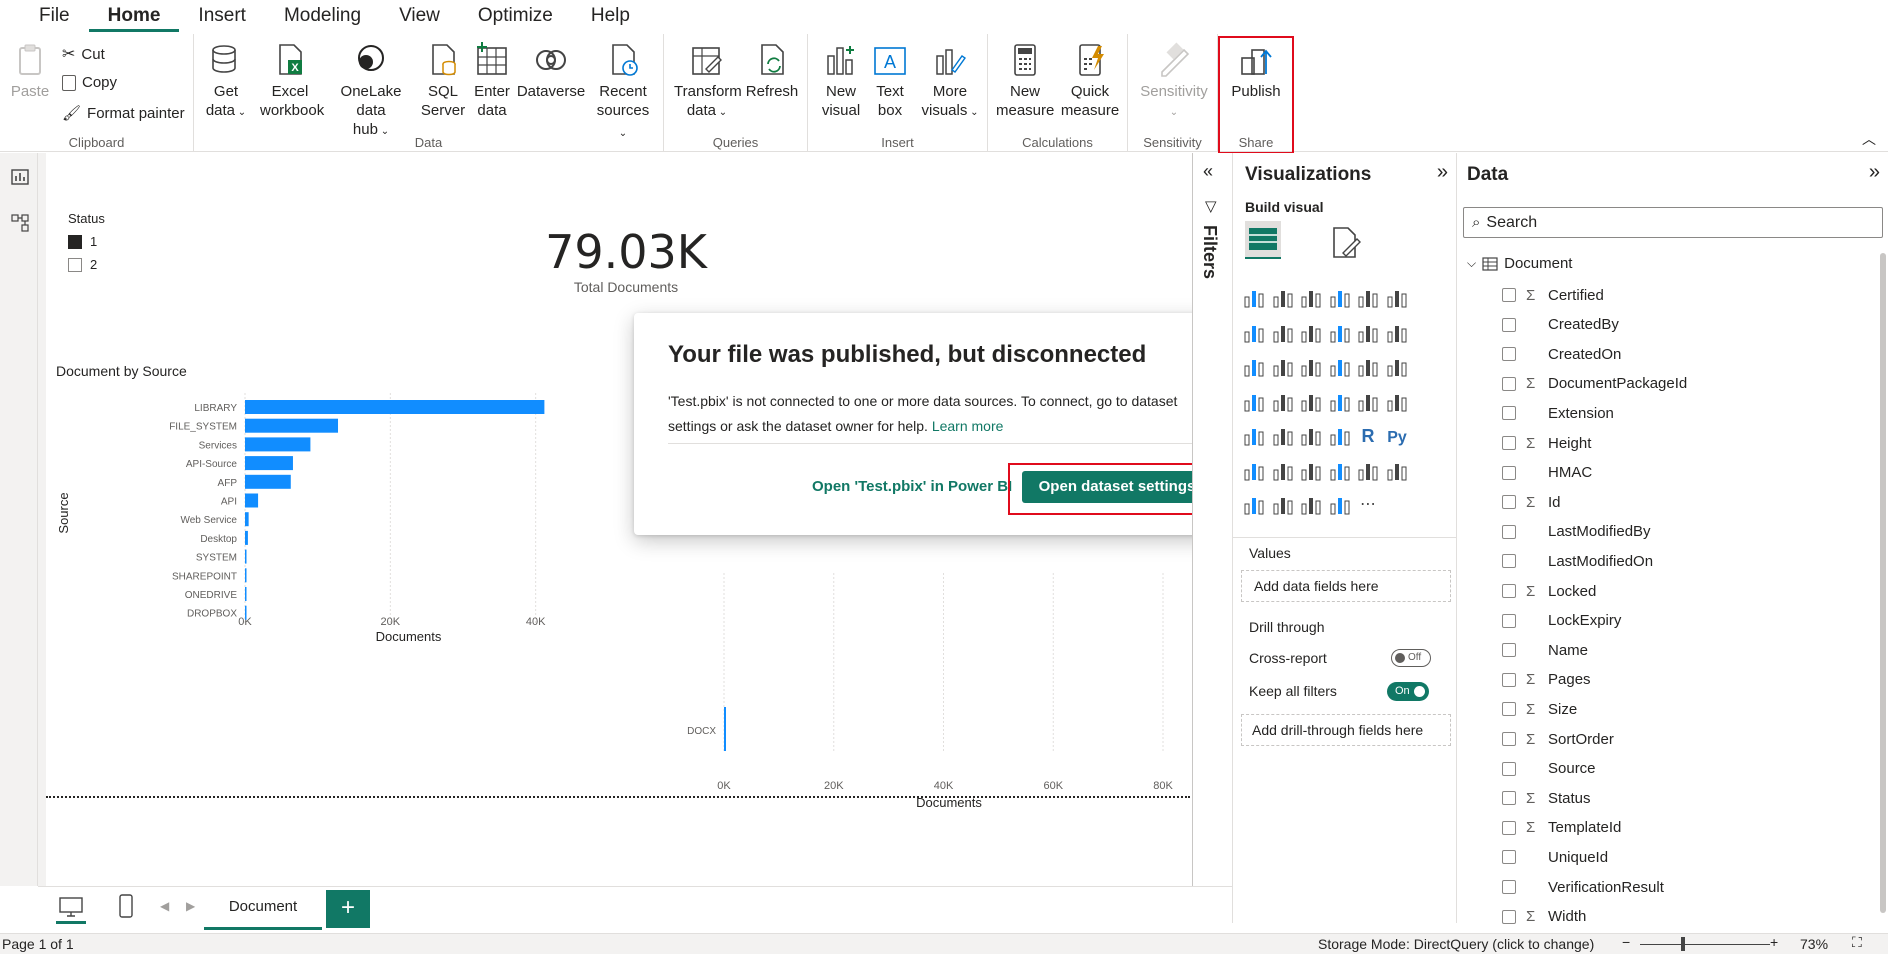  I want to click on line-chart-icon, so click(1254, 333).